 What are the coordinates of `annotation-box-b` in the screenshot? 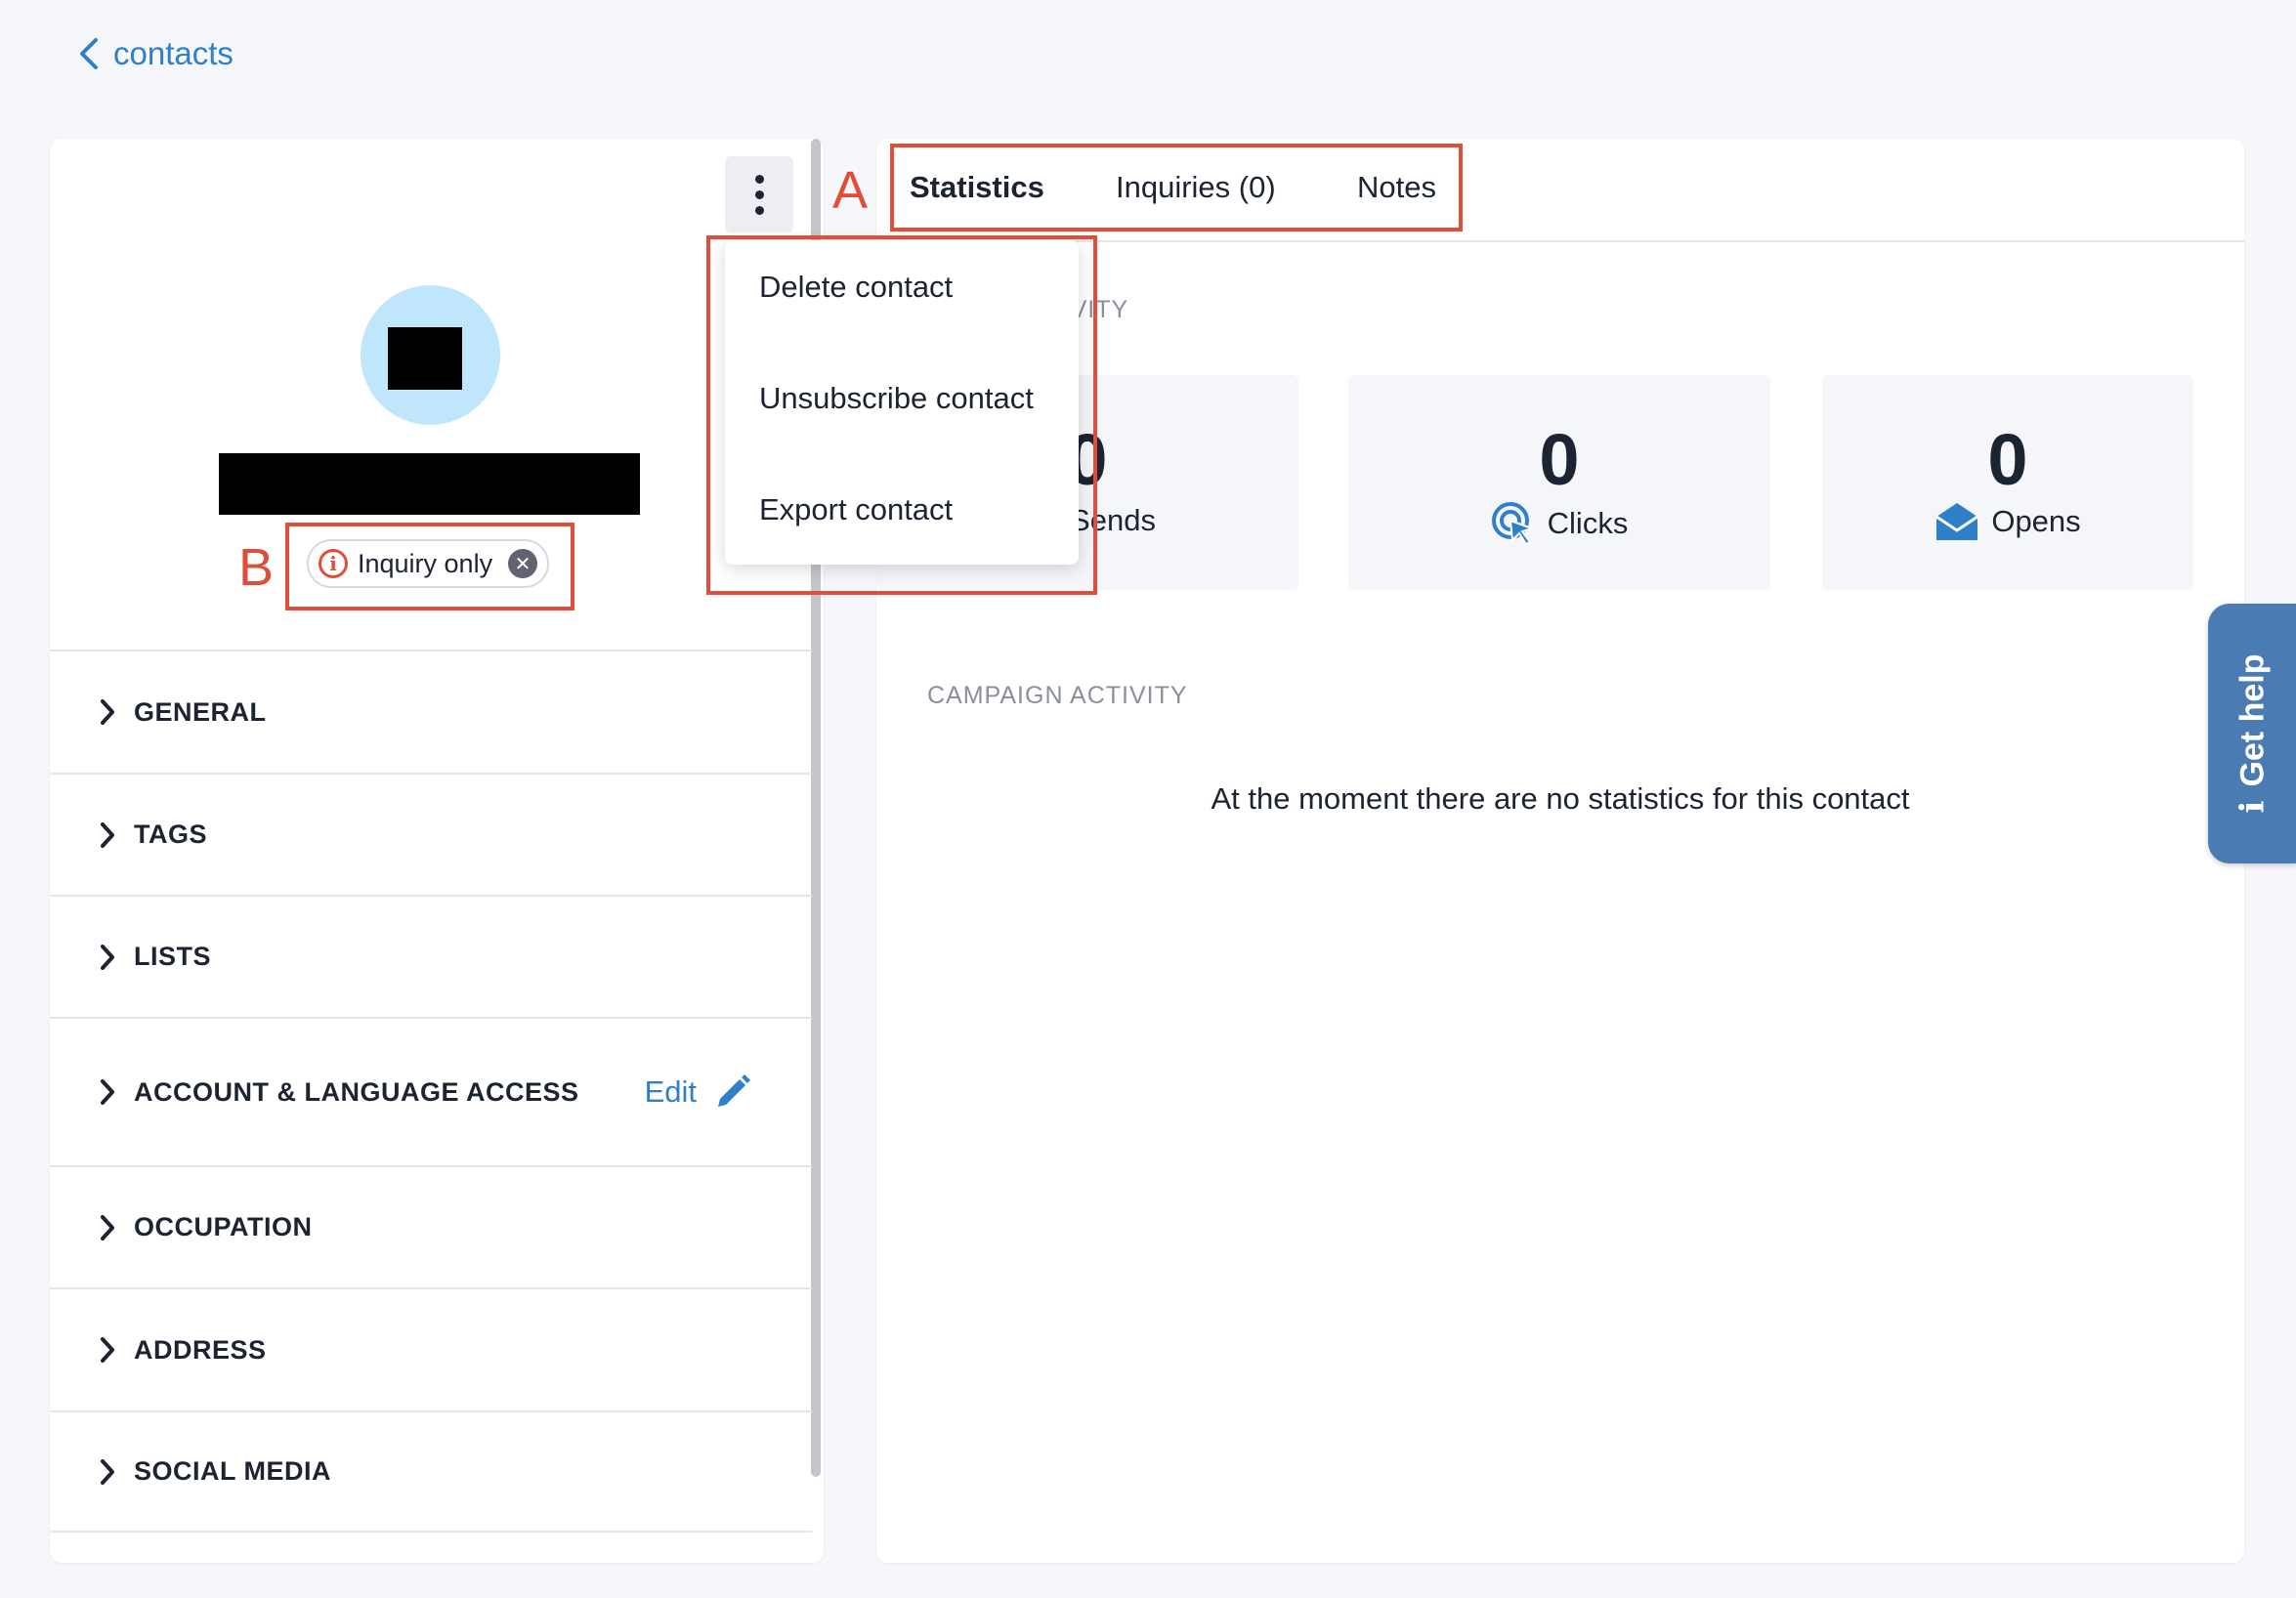 It's located at (430, 566).